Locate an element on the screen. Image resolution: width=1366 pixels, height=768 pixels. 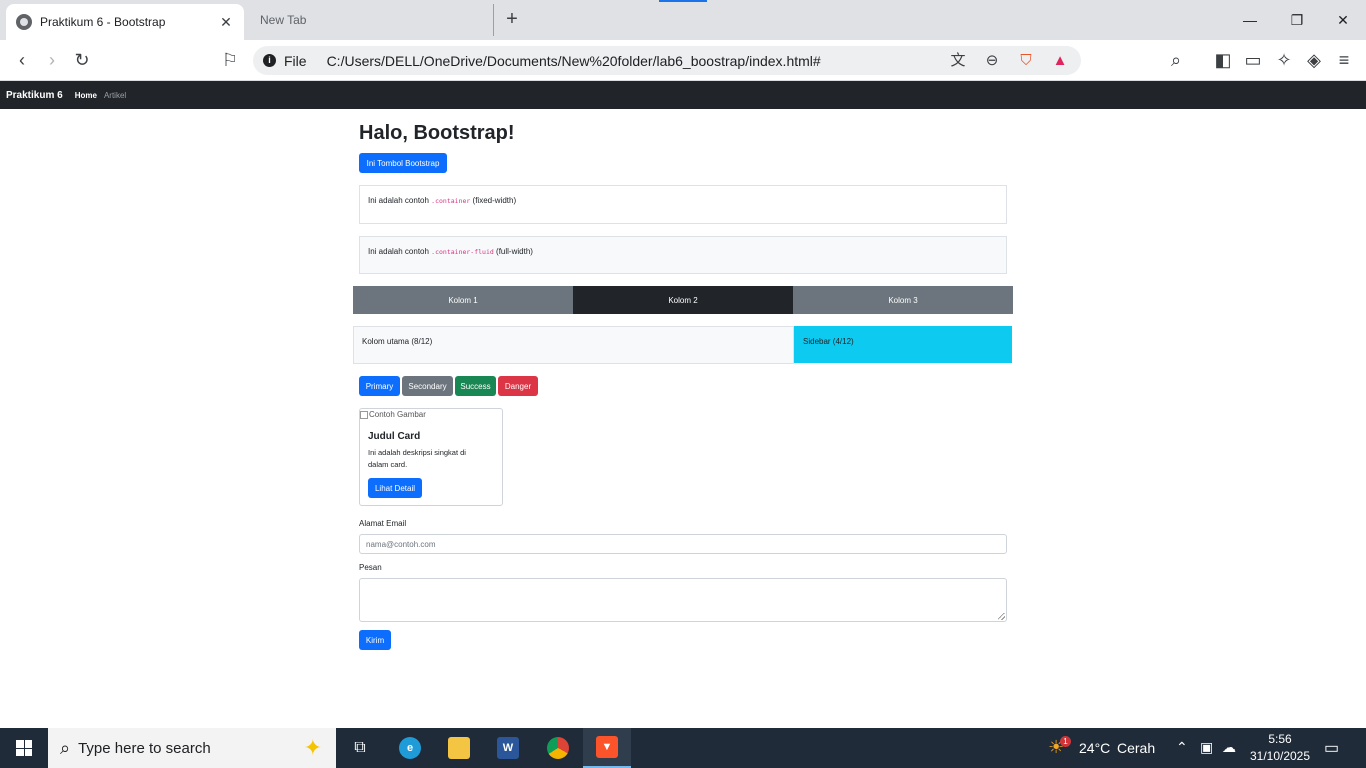
tab-title: New Tab is located at coordinates (283, 20).